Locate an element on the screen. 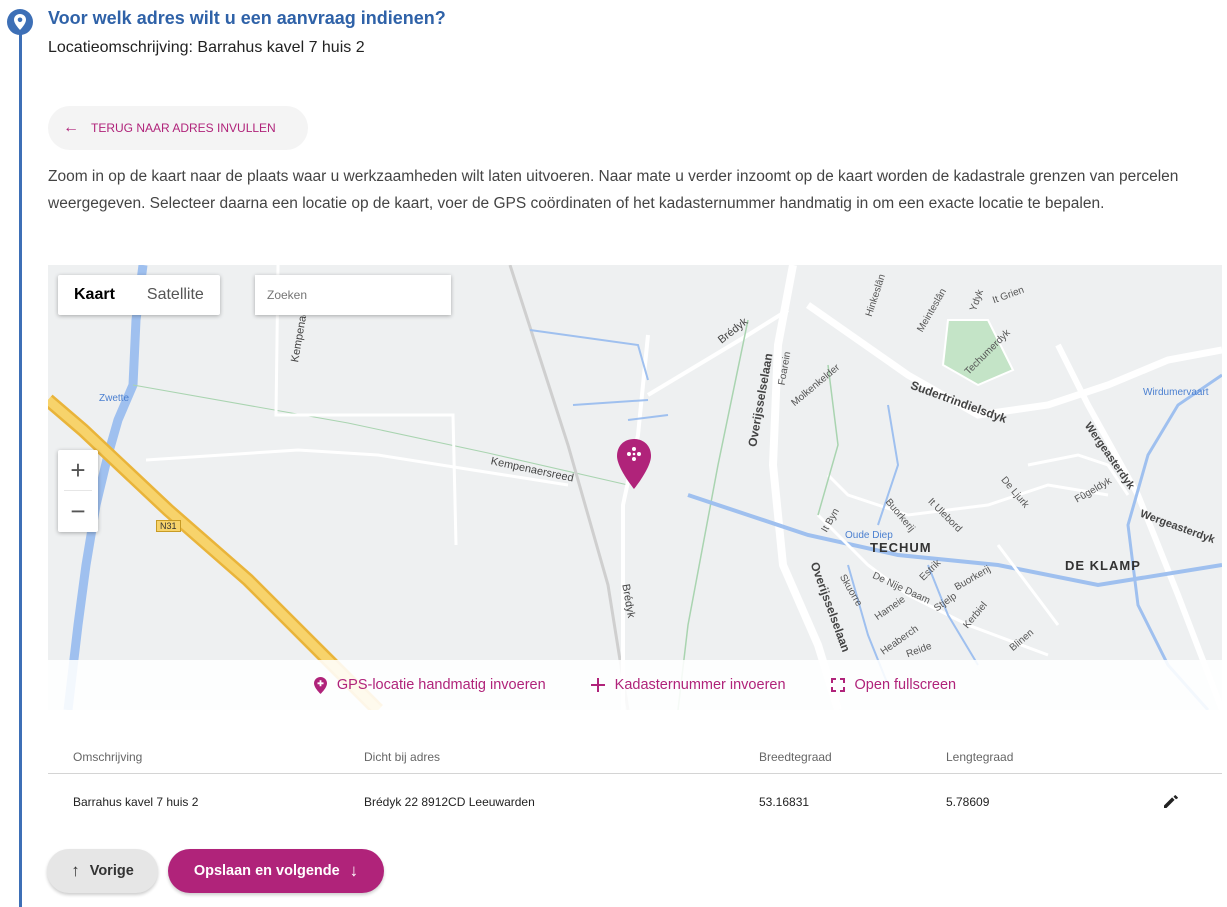  map-type-control: Kaart Satellite is located at coordinates (139, 295).